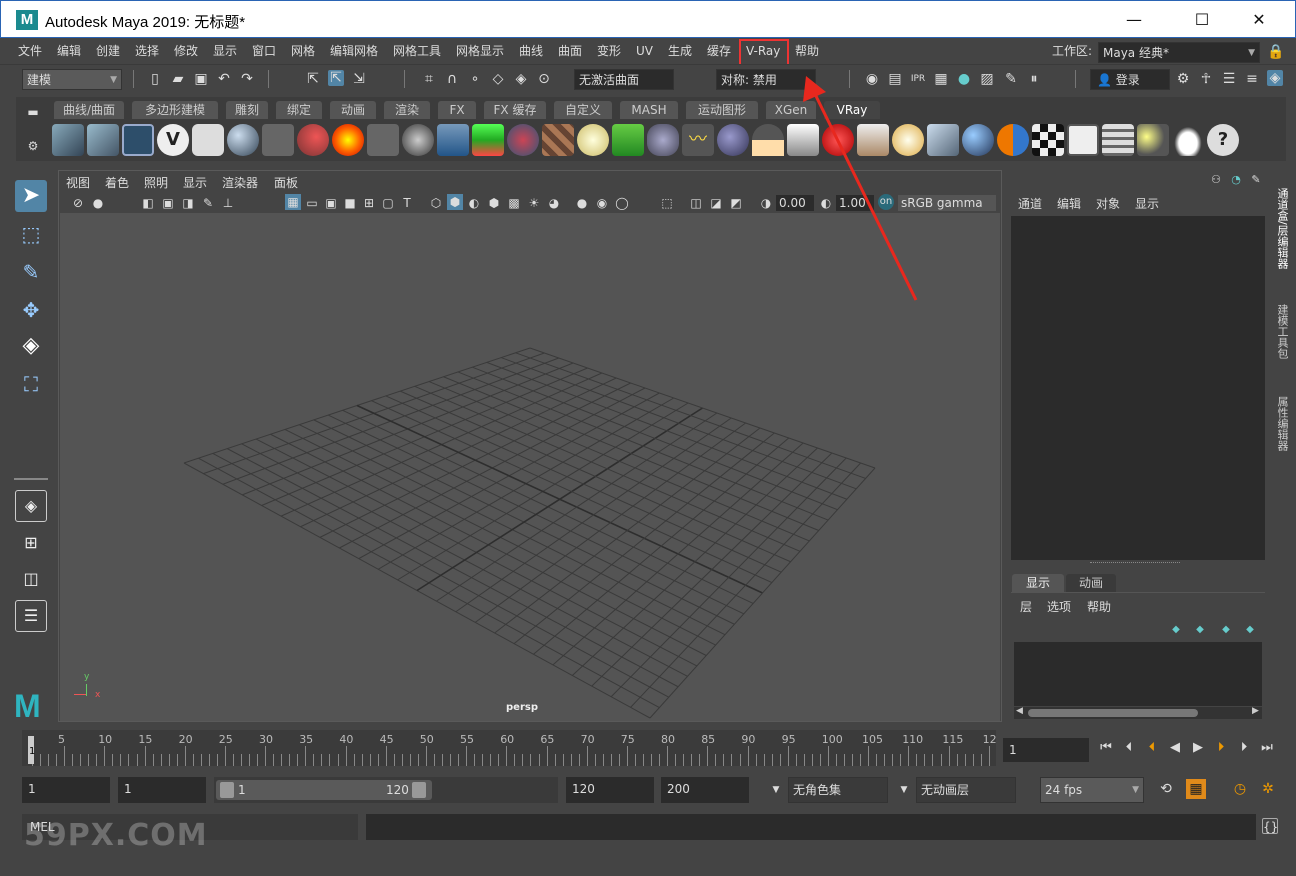  What do you see at coordinates (602, 203) in the screenshot?
I see `multisample-icon: ◉` at bounding box center [602, 203].